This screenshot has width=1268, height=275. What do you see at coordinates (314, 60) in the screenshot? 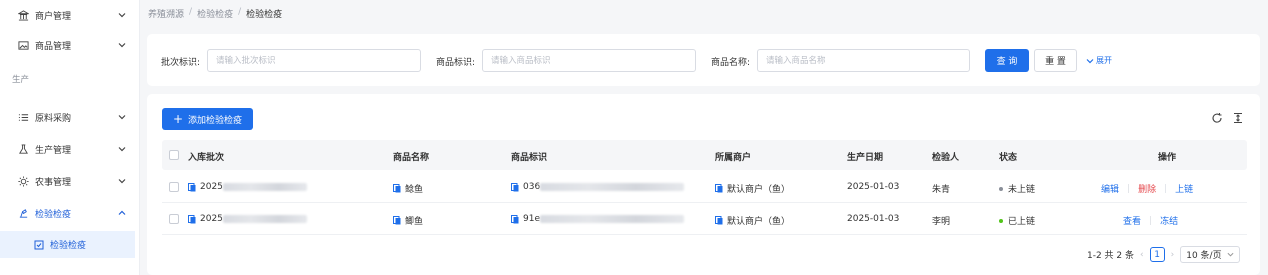
I see `batch-input` at bounding box center [314, 60].